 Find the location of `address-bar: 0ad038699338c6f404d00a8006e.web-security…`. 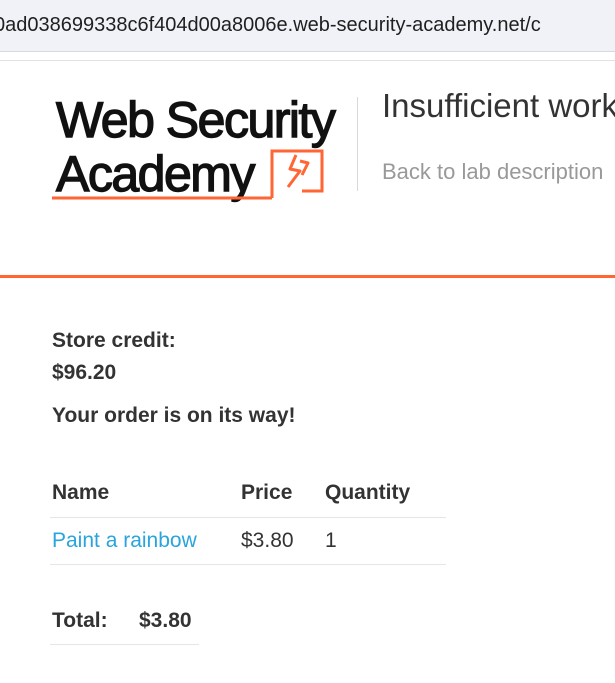

address-bar: 0ad038699338c6f404d00a8006e.web-security… is located at coordinates (307, 26).